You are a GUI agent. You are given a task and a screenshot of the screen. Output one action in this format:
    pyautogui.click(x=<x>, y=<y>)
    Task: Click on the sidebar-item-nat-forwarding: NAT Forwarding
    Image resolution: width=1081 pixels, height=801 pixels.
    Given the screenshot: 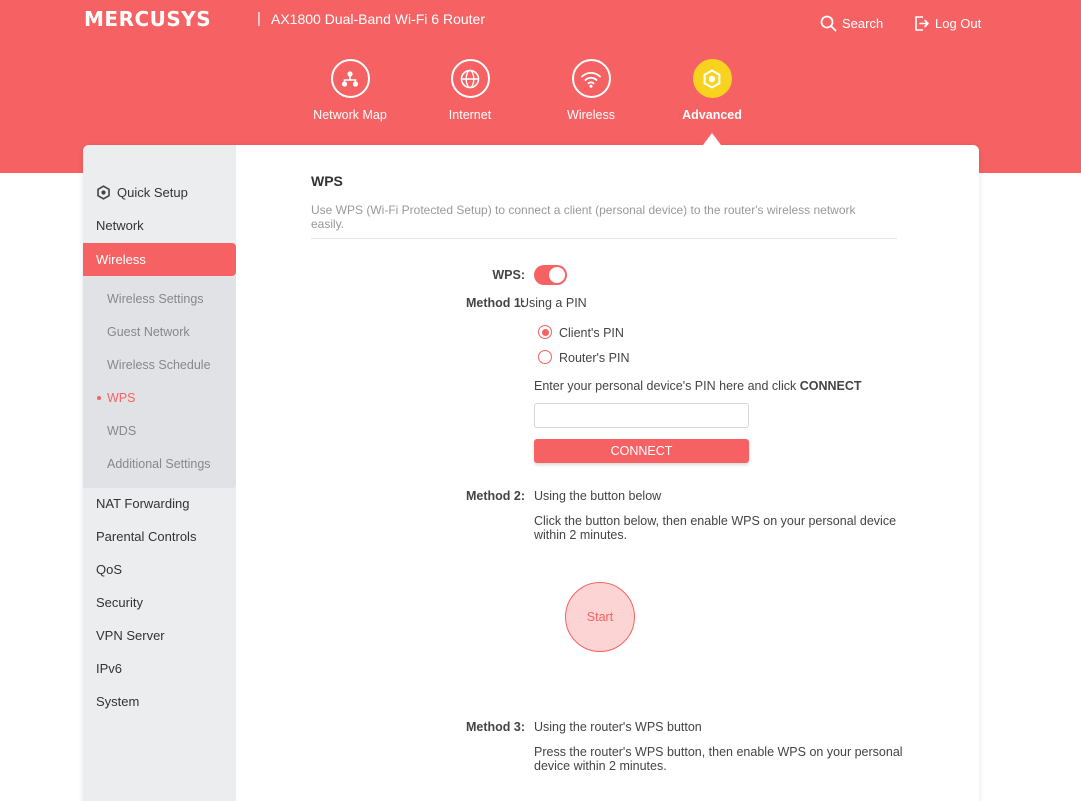 What is the action you would take?
    pyautogui.click(x=159, y=503)
    